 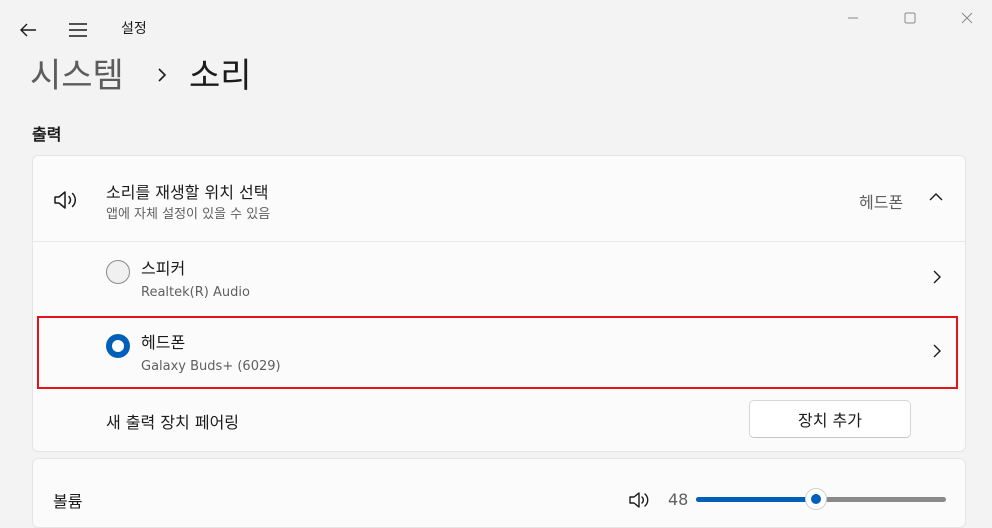 What do you see at coordinates (187, 192) in the screenshot?
I see `output-selector-title: 소리를 재생할 위치 선택` at bounding box center [187, 192].